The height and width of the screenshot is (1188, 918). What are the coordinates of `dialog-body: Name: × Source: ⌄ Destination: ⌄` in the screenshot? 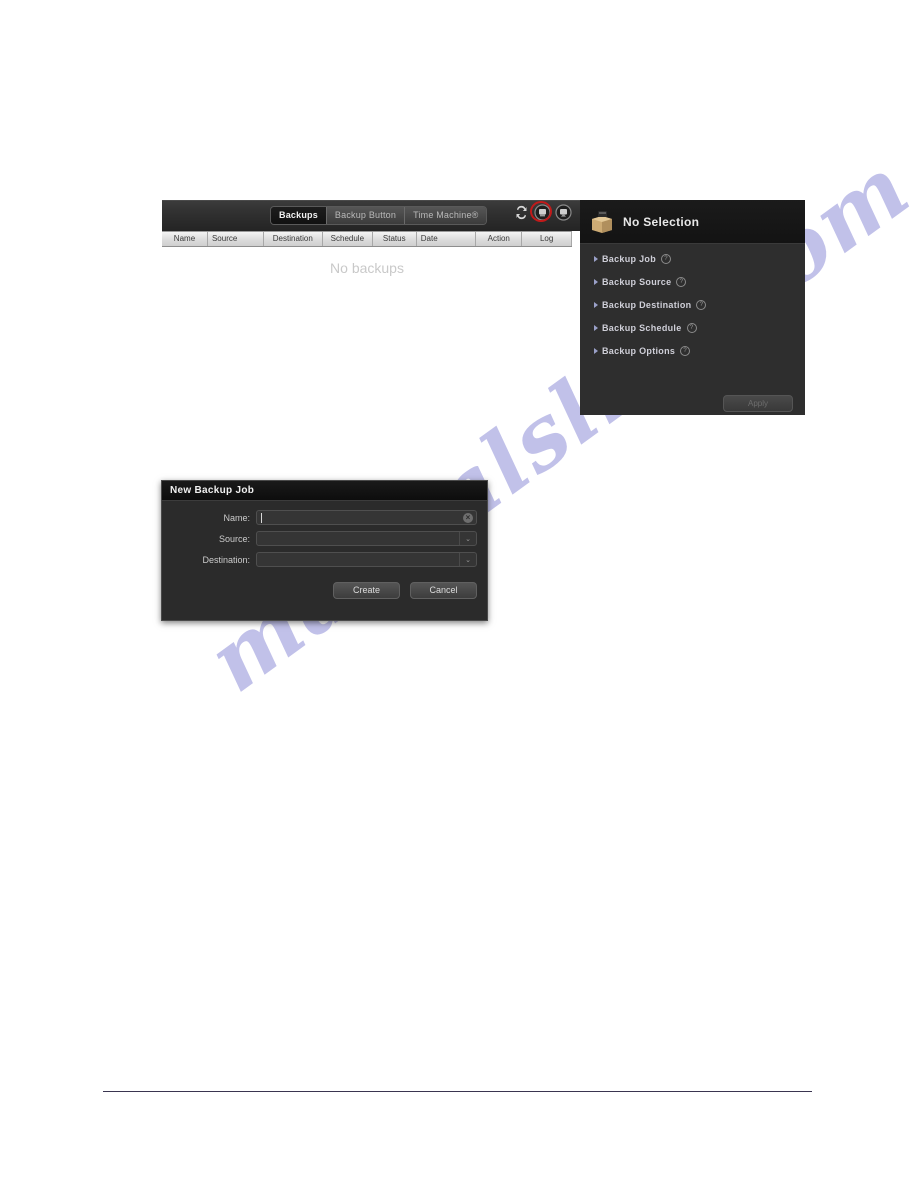 It's located at (324, 534).